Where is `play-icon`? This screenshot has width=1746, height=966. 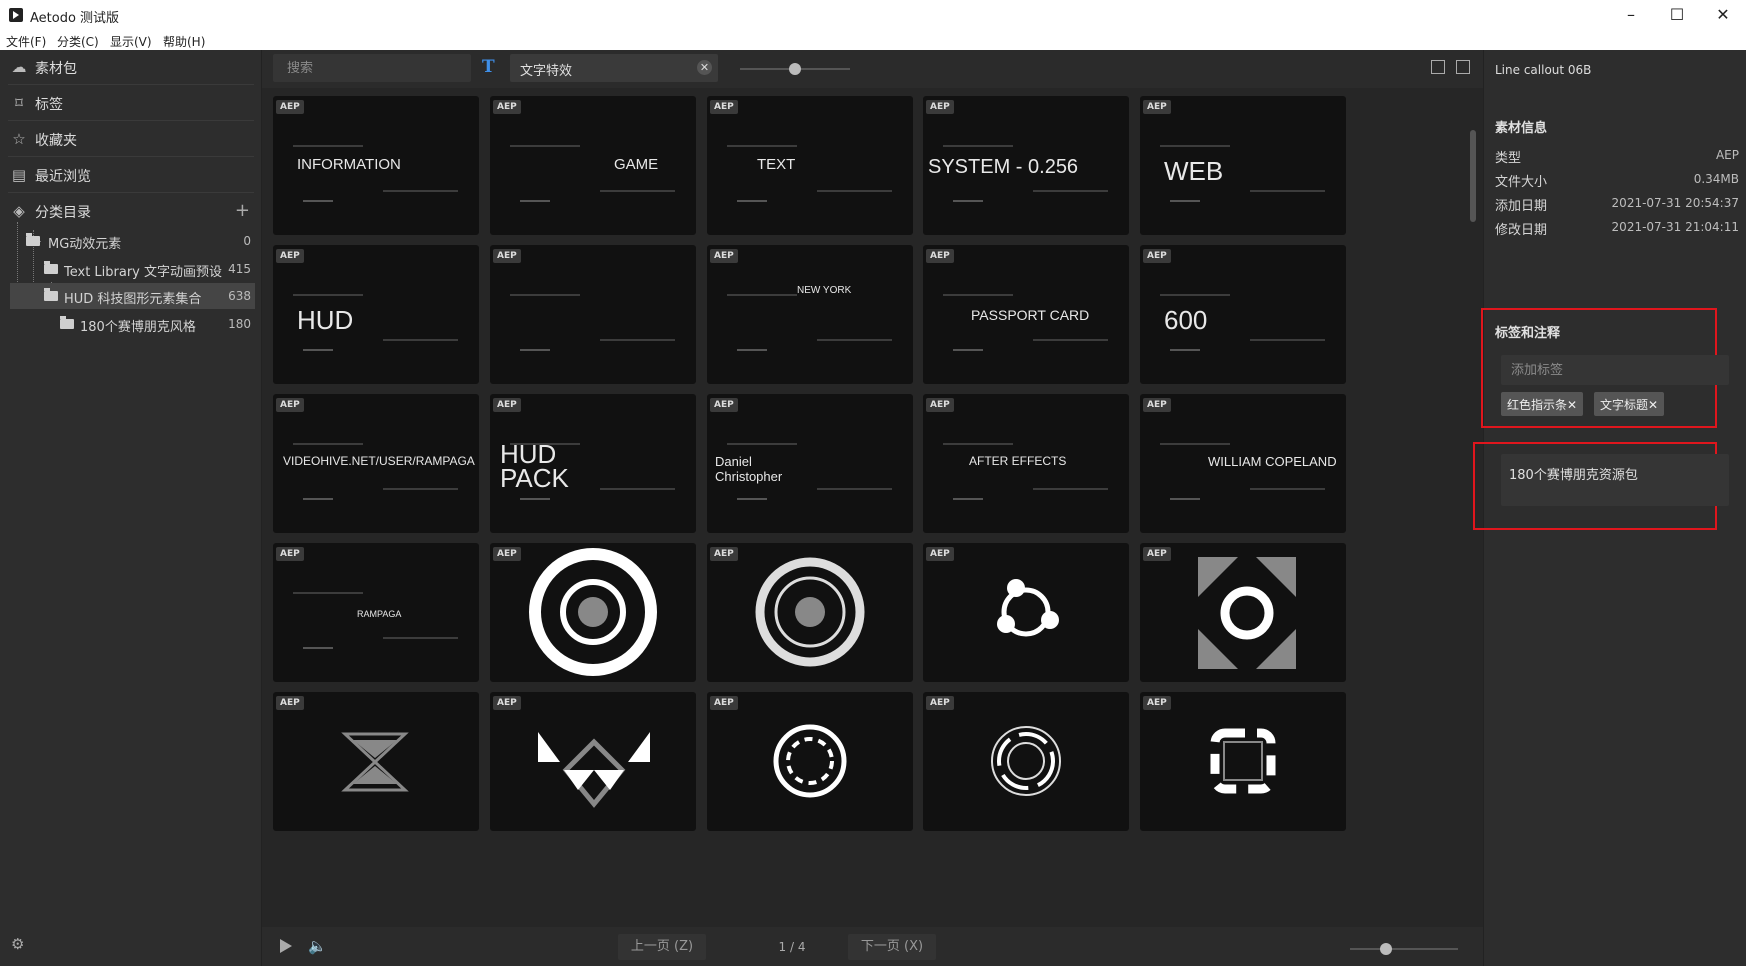 play-icon is located at coordinates (286, 946).